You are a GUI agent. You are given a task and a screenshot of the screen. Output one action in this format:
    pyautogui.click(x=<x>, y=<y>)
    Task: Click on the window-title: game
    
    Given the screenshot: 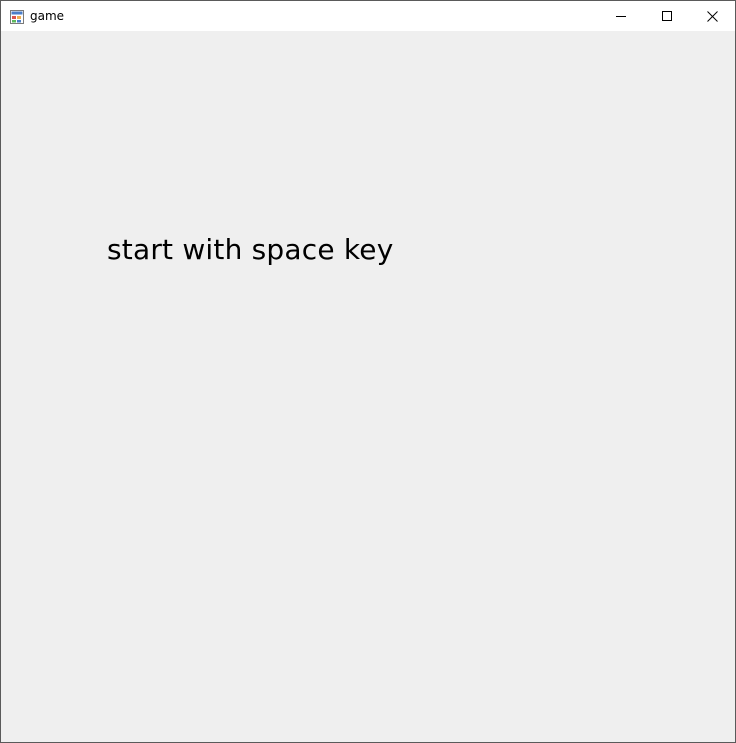 What is the action you would take?
    pyautogui.click(x=47, y=16)
    